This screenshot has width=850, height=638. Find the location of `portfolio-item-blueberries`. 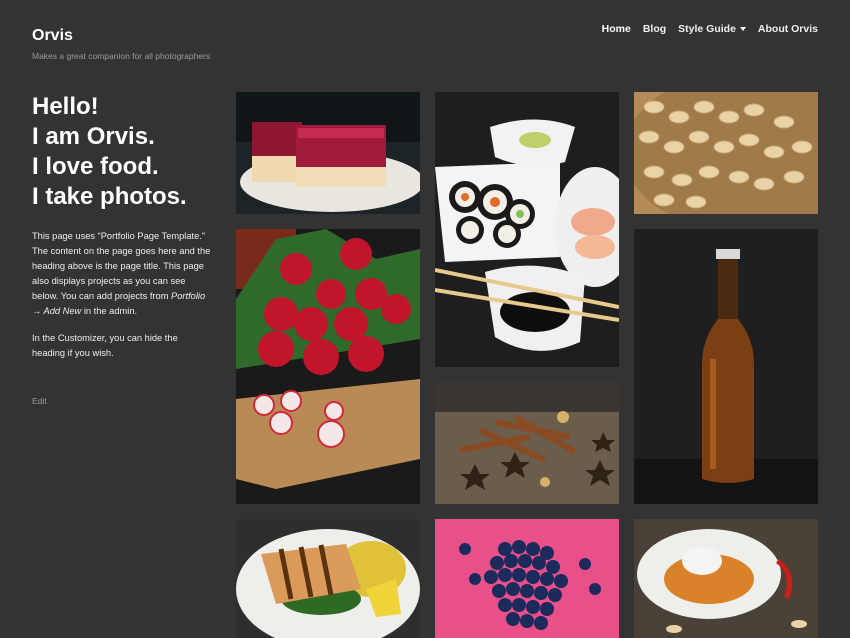

portfolio-item-blueberries is located at coordinates (527, 578).